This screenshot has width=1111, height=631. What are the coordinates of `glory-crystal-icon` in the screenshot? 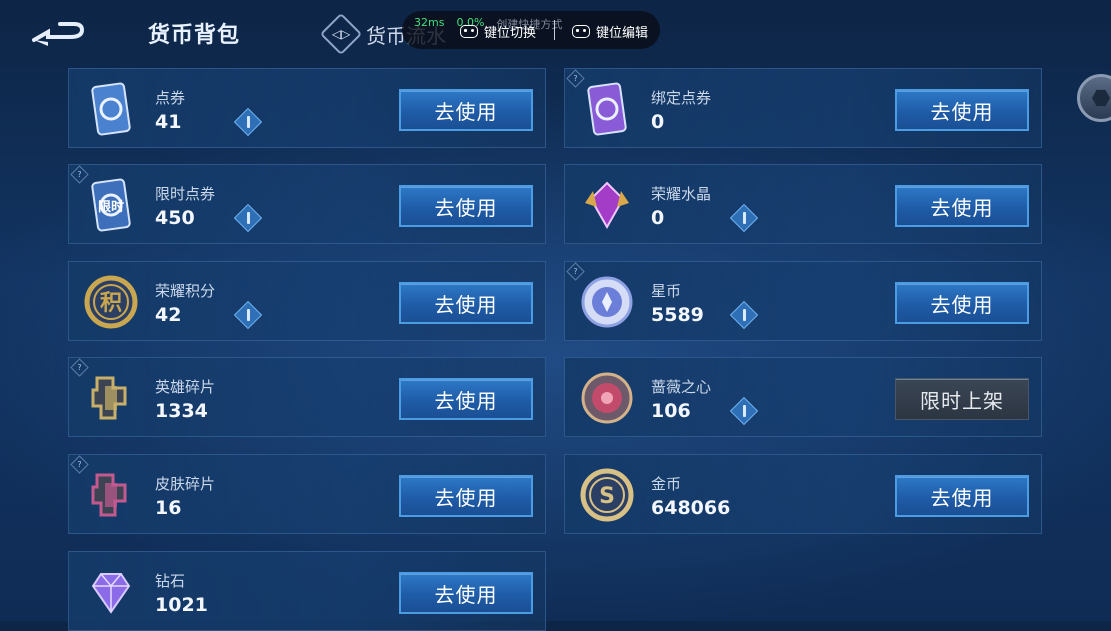 It's located at (607, 205).